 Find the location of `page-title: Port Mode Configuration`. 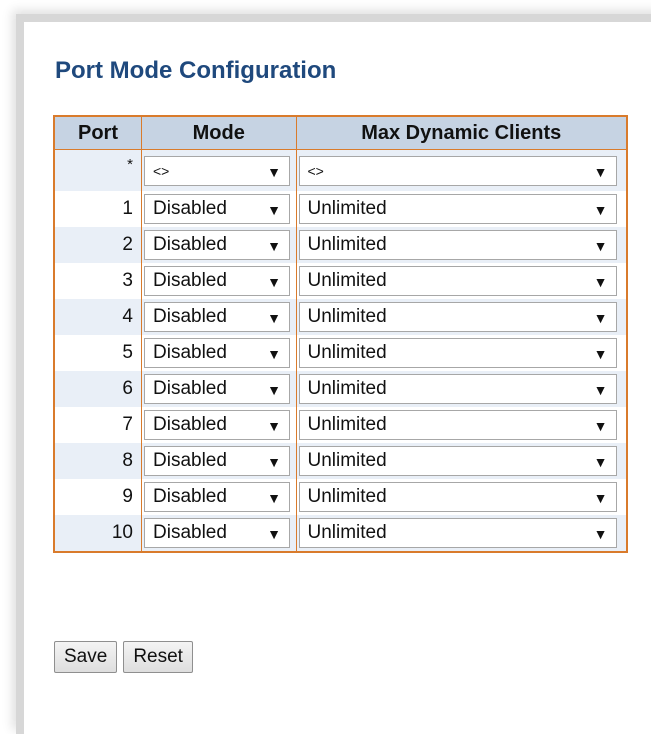

page-title: Port Mode Configuration is located at coordinates (196, 70).